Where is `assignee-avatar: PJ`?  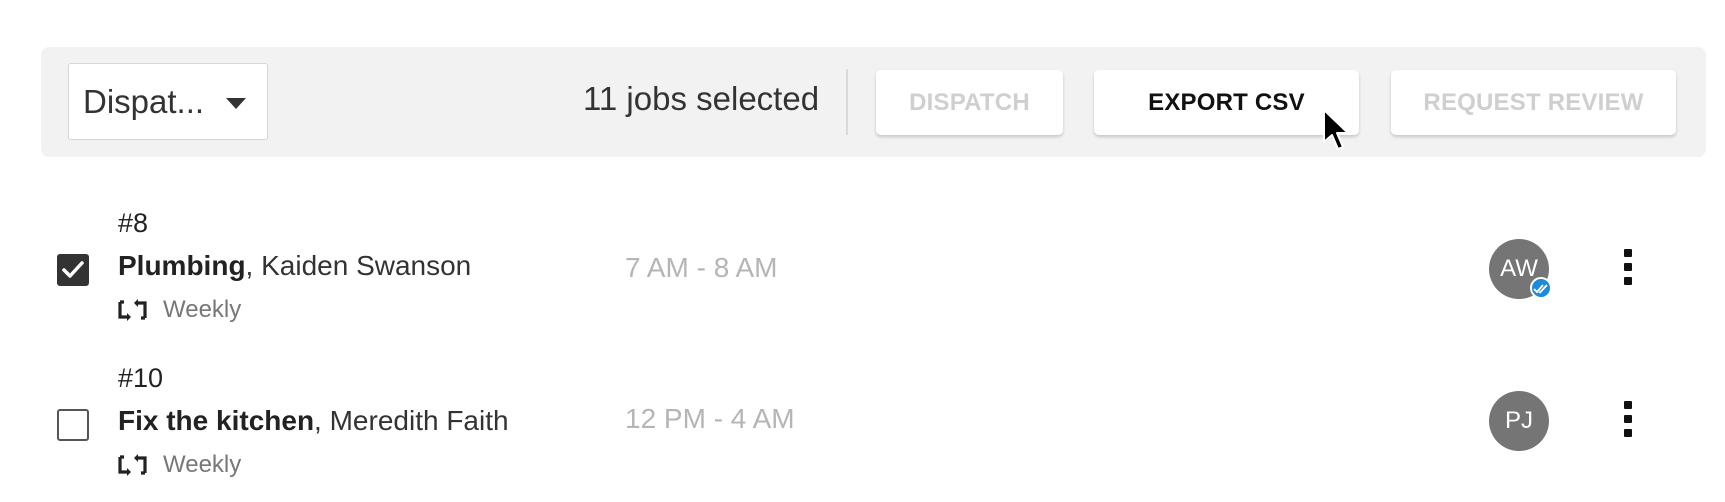 assignee-avatar: PJ is located at coordinates (1519, 421).